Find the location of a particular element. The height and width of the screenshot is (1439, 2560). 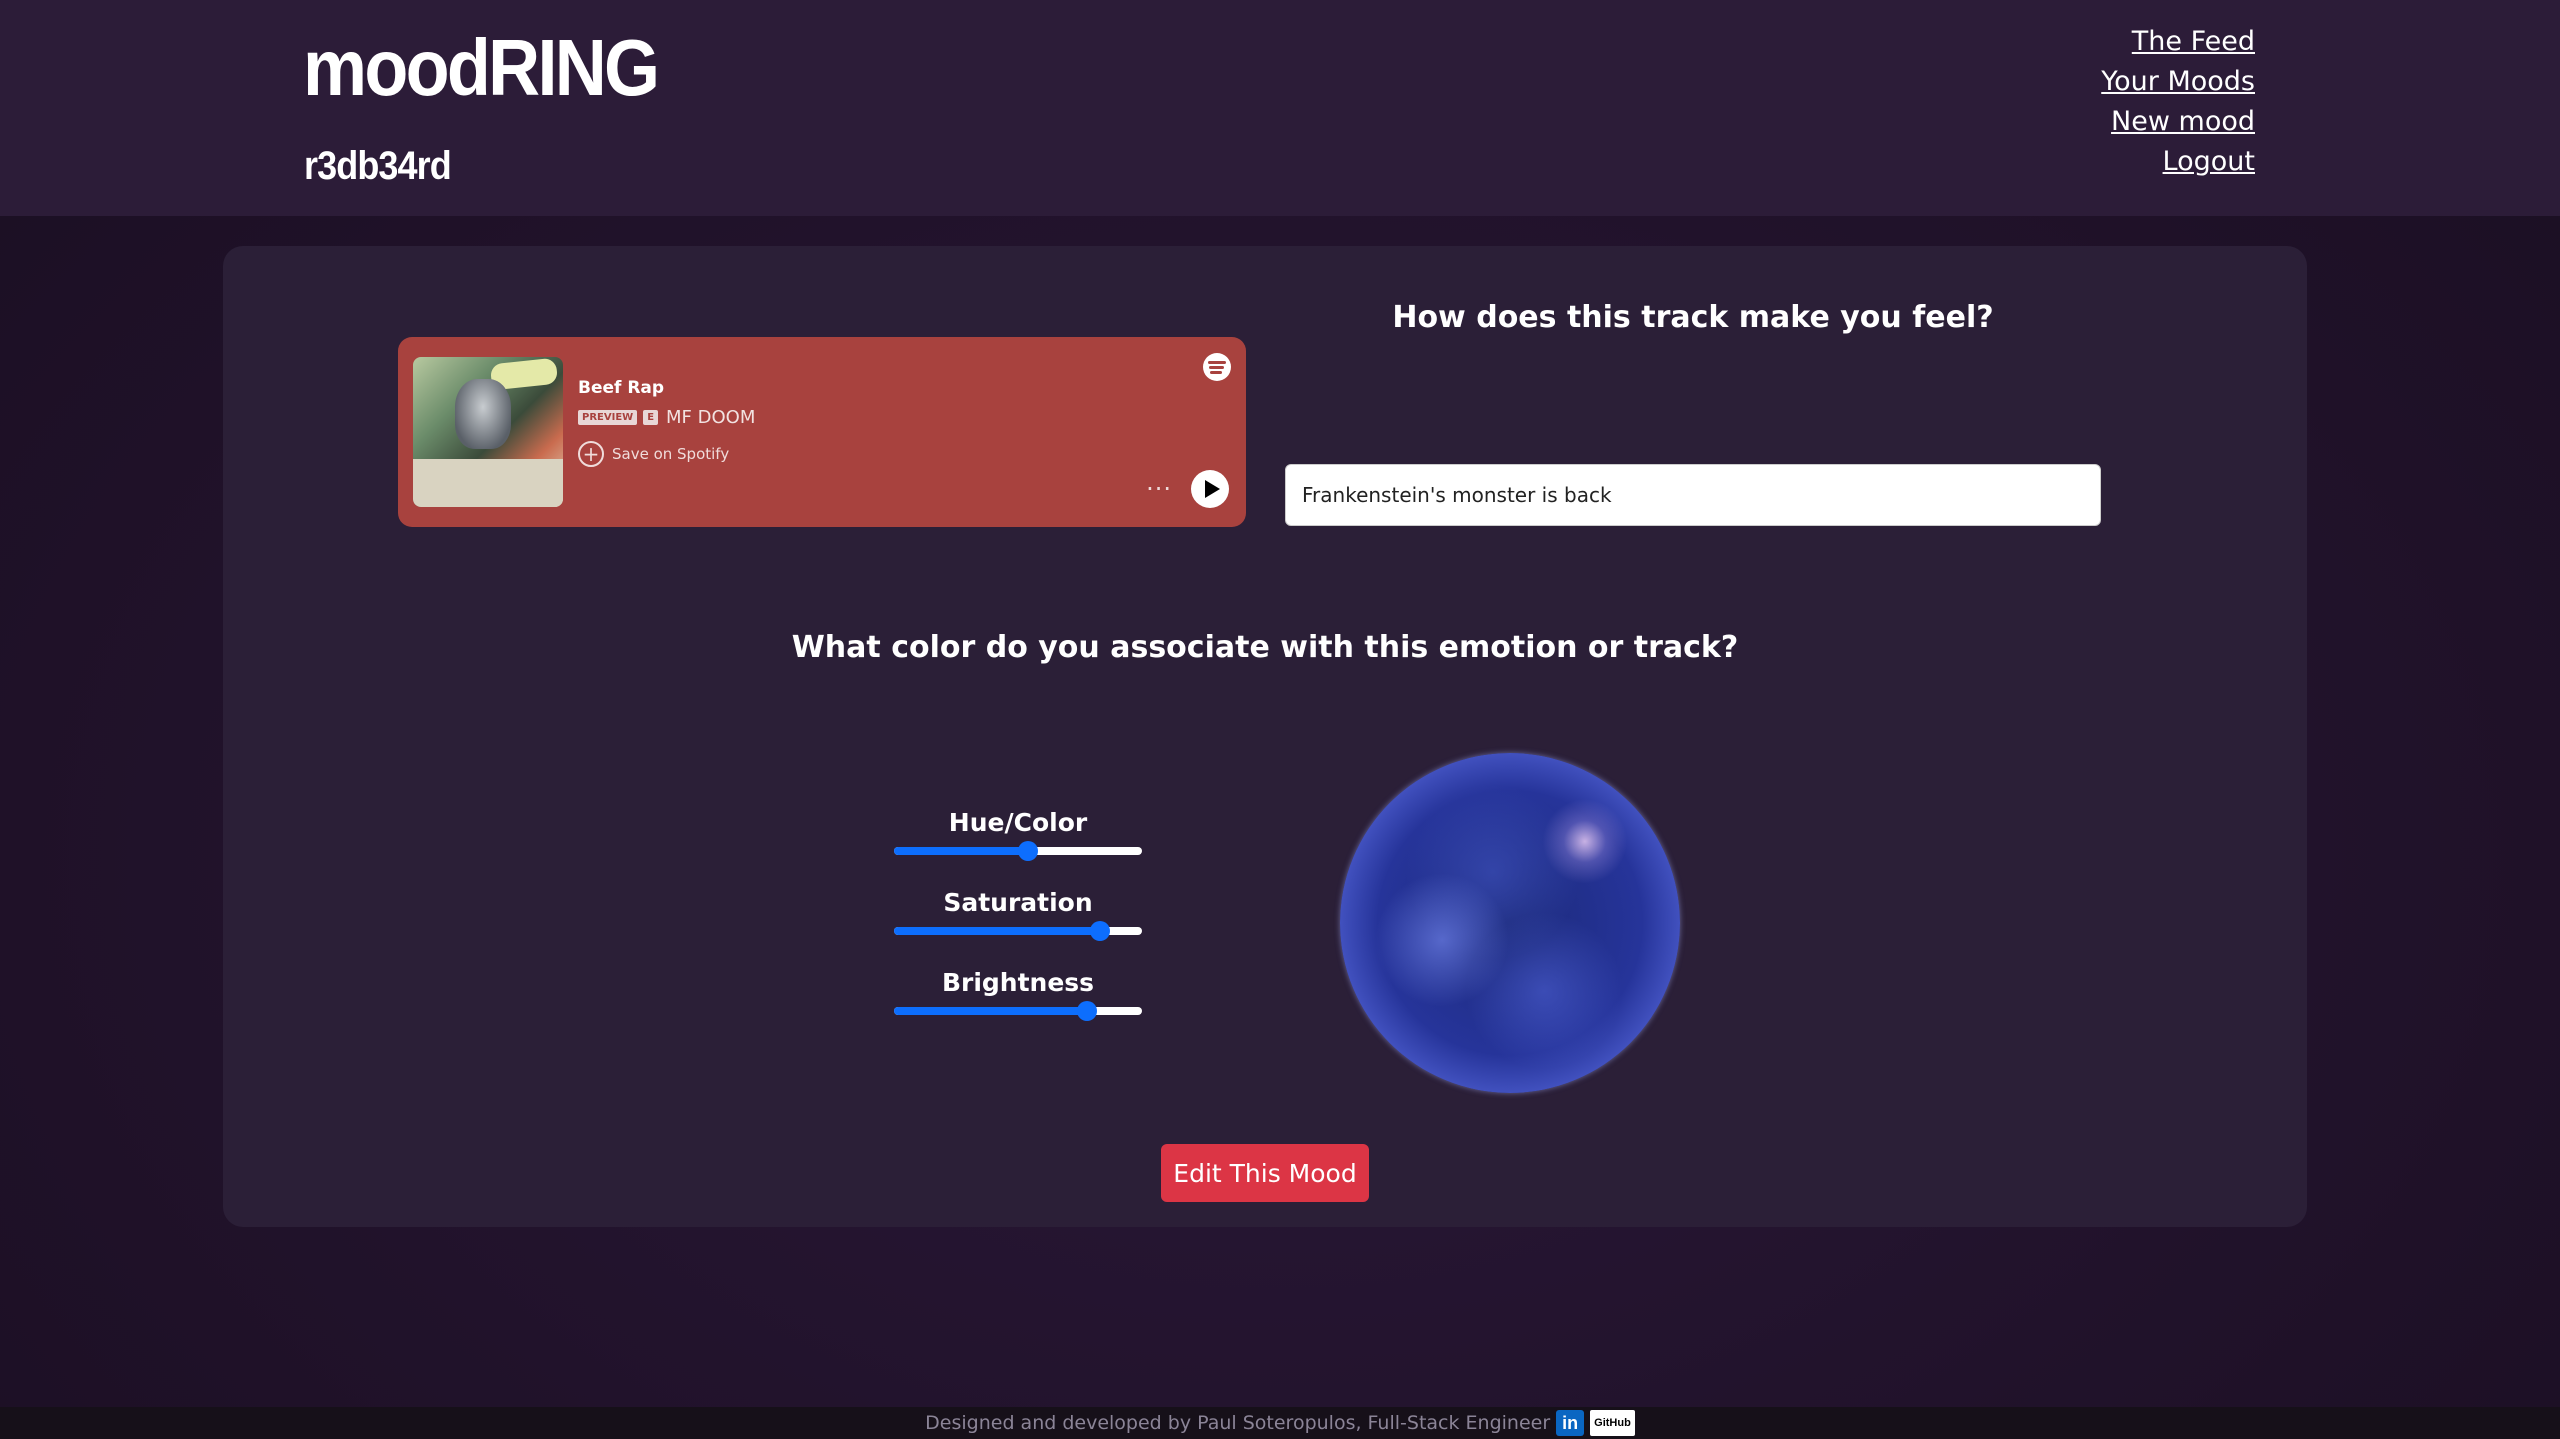

site-logo: moodRING is located at coordinates (481, 68).